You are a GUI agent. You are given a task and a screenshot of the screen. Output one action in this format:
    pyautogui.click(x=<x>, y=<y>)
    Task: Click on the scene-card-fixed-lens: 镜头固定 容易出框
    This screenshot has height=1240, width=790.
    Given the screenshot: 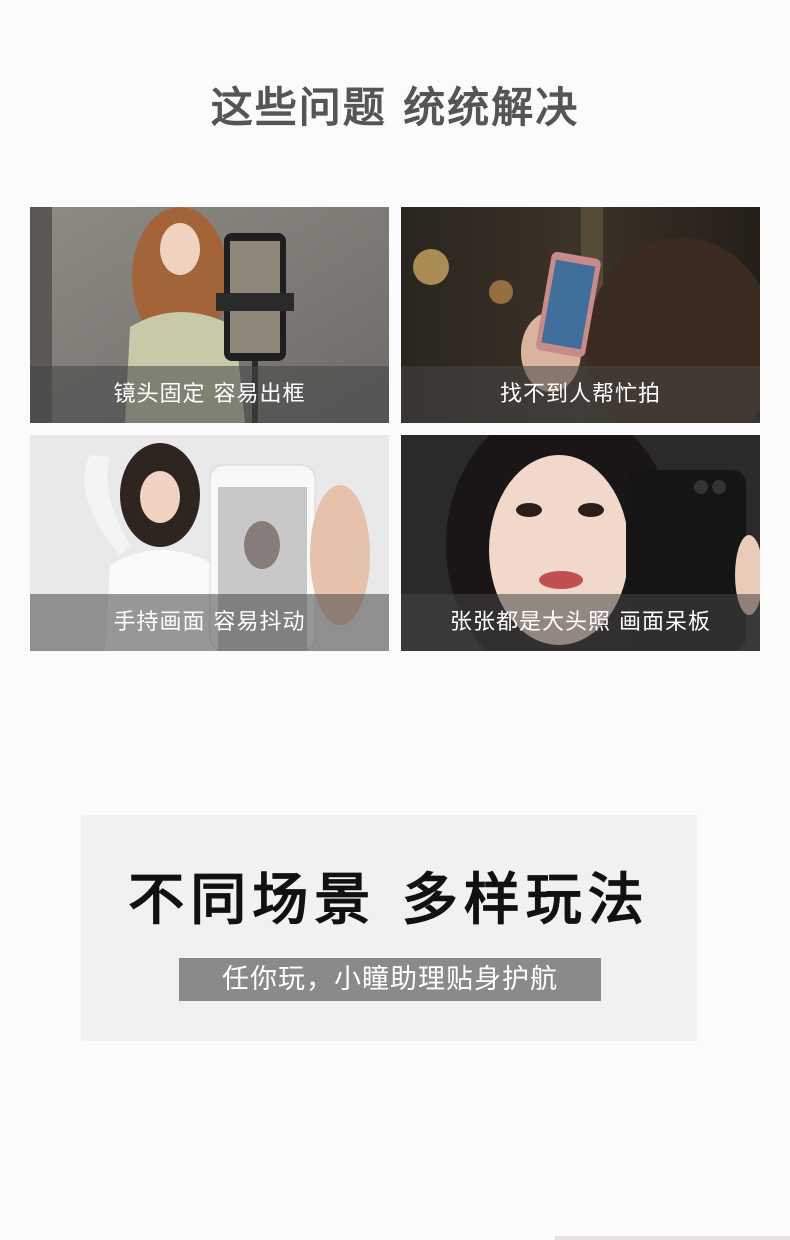 What is the action you would take?
    pyautogui.click(x=209, y=315)
    